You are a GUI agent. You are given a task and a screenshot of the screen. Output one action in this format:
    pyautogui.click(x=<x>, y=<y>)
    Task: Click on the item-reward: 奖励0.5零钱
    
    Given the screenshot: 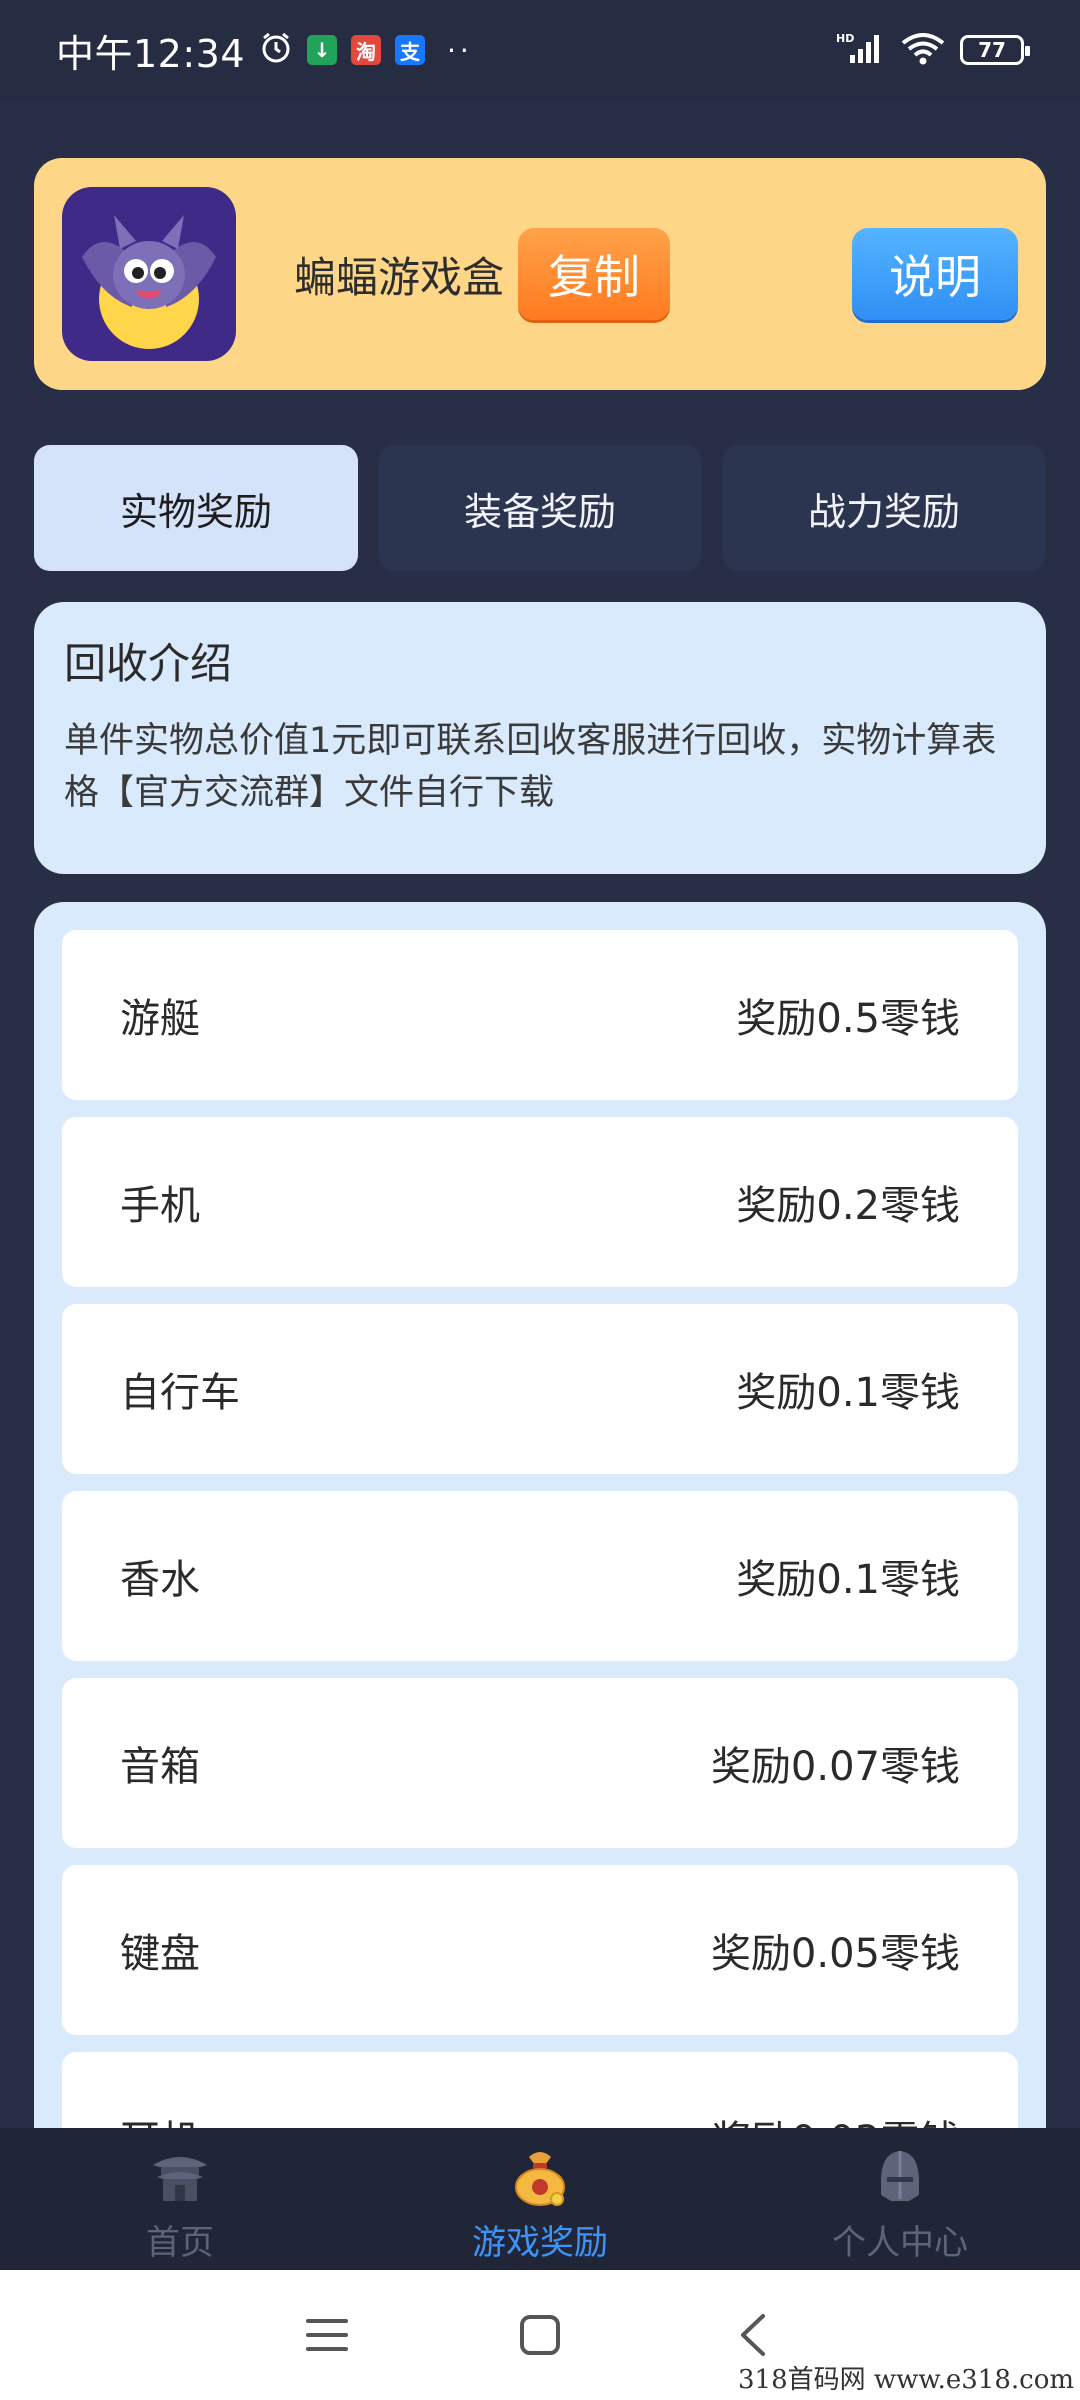 What is the action you would take?
    pyautogui.click(x=848, y=1019)
    